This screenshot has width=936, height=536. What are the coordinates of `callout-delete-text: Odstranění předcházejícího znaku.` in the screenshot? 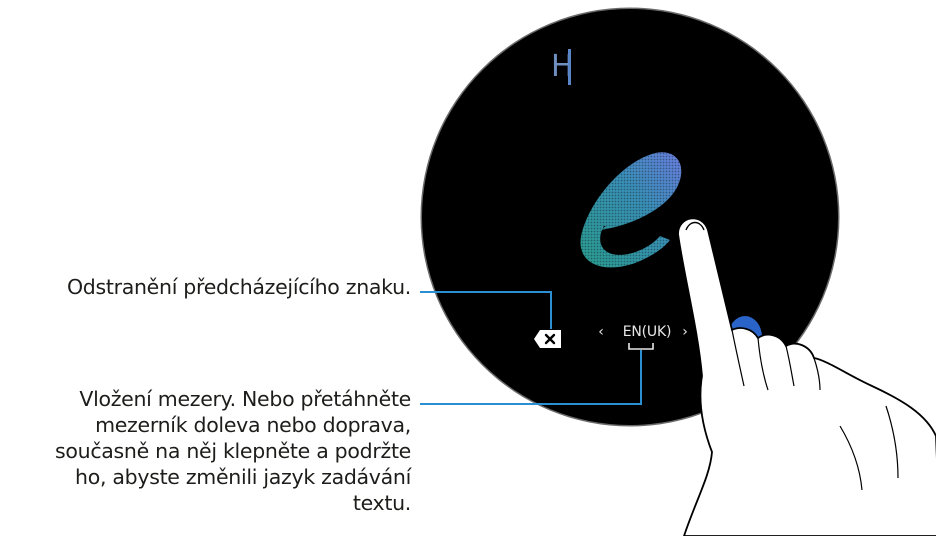 It's located at (205, 287).